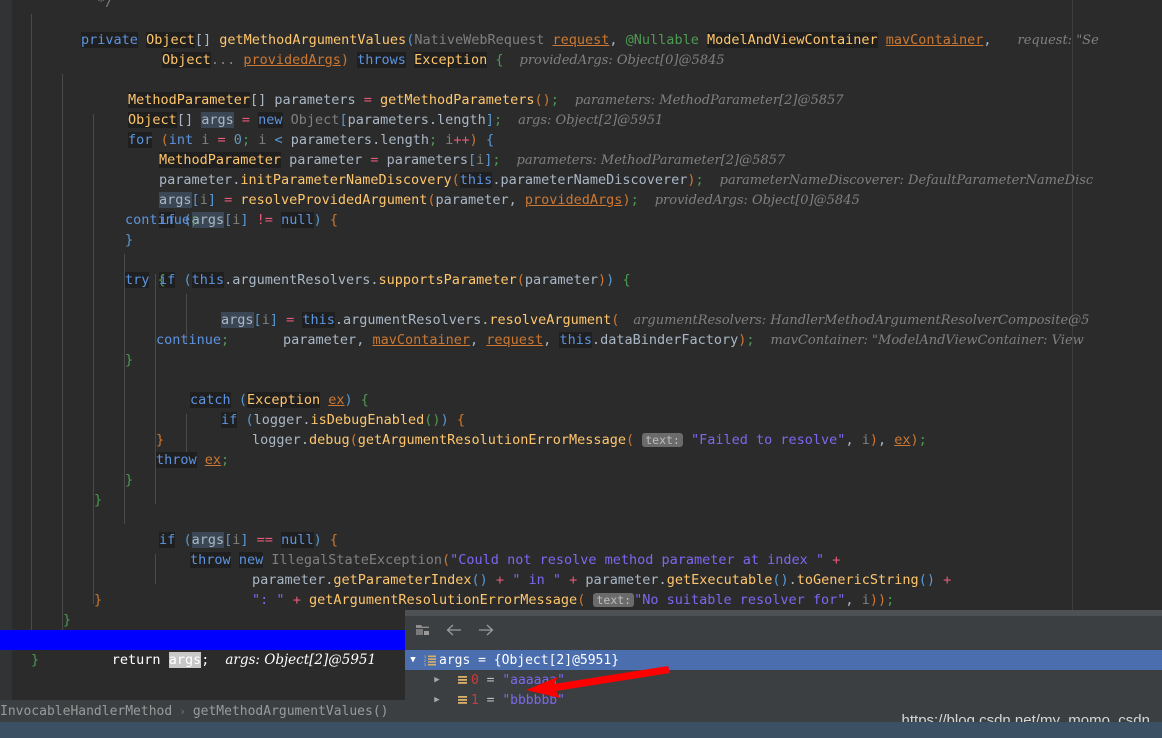 The height and width of the screenshot is (738, 1162). I want to click on variable-value: {Object[2]@5951}, so click(556, 660).